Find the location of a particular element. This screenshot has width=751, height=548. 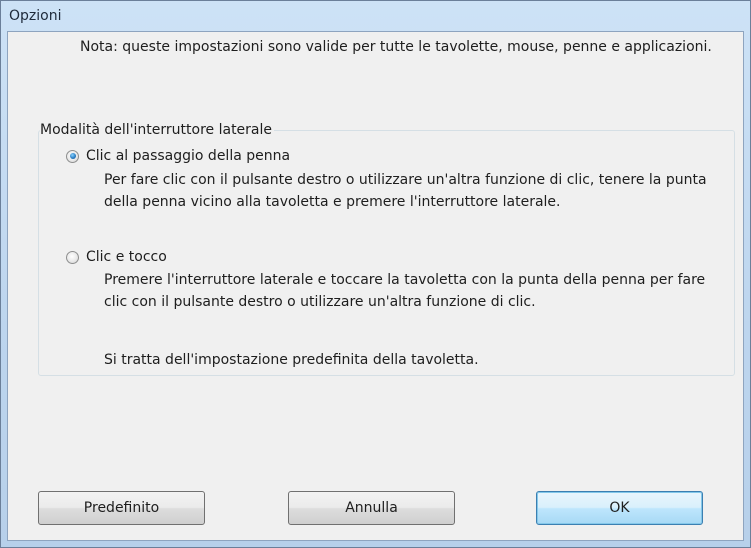

radio-option-hover-click: Clic al passaggio della penna is located at coordinates (178, 156).